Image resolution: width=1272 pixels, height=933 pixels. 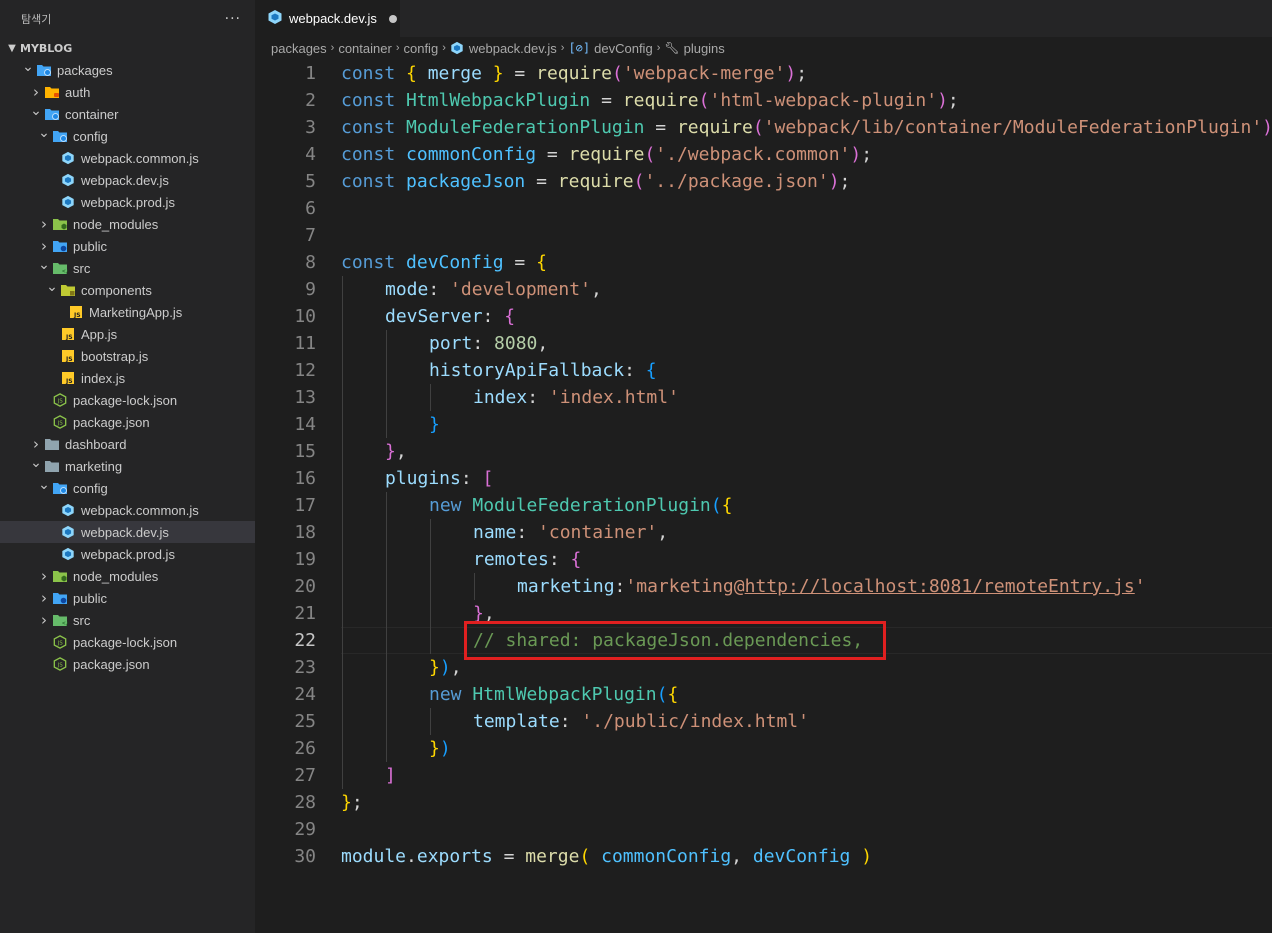 I want to click on tree-item-label: package-lock.json, so click(x=125, y=642).